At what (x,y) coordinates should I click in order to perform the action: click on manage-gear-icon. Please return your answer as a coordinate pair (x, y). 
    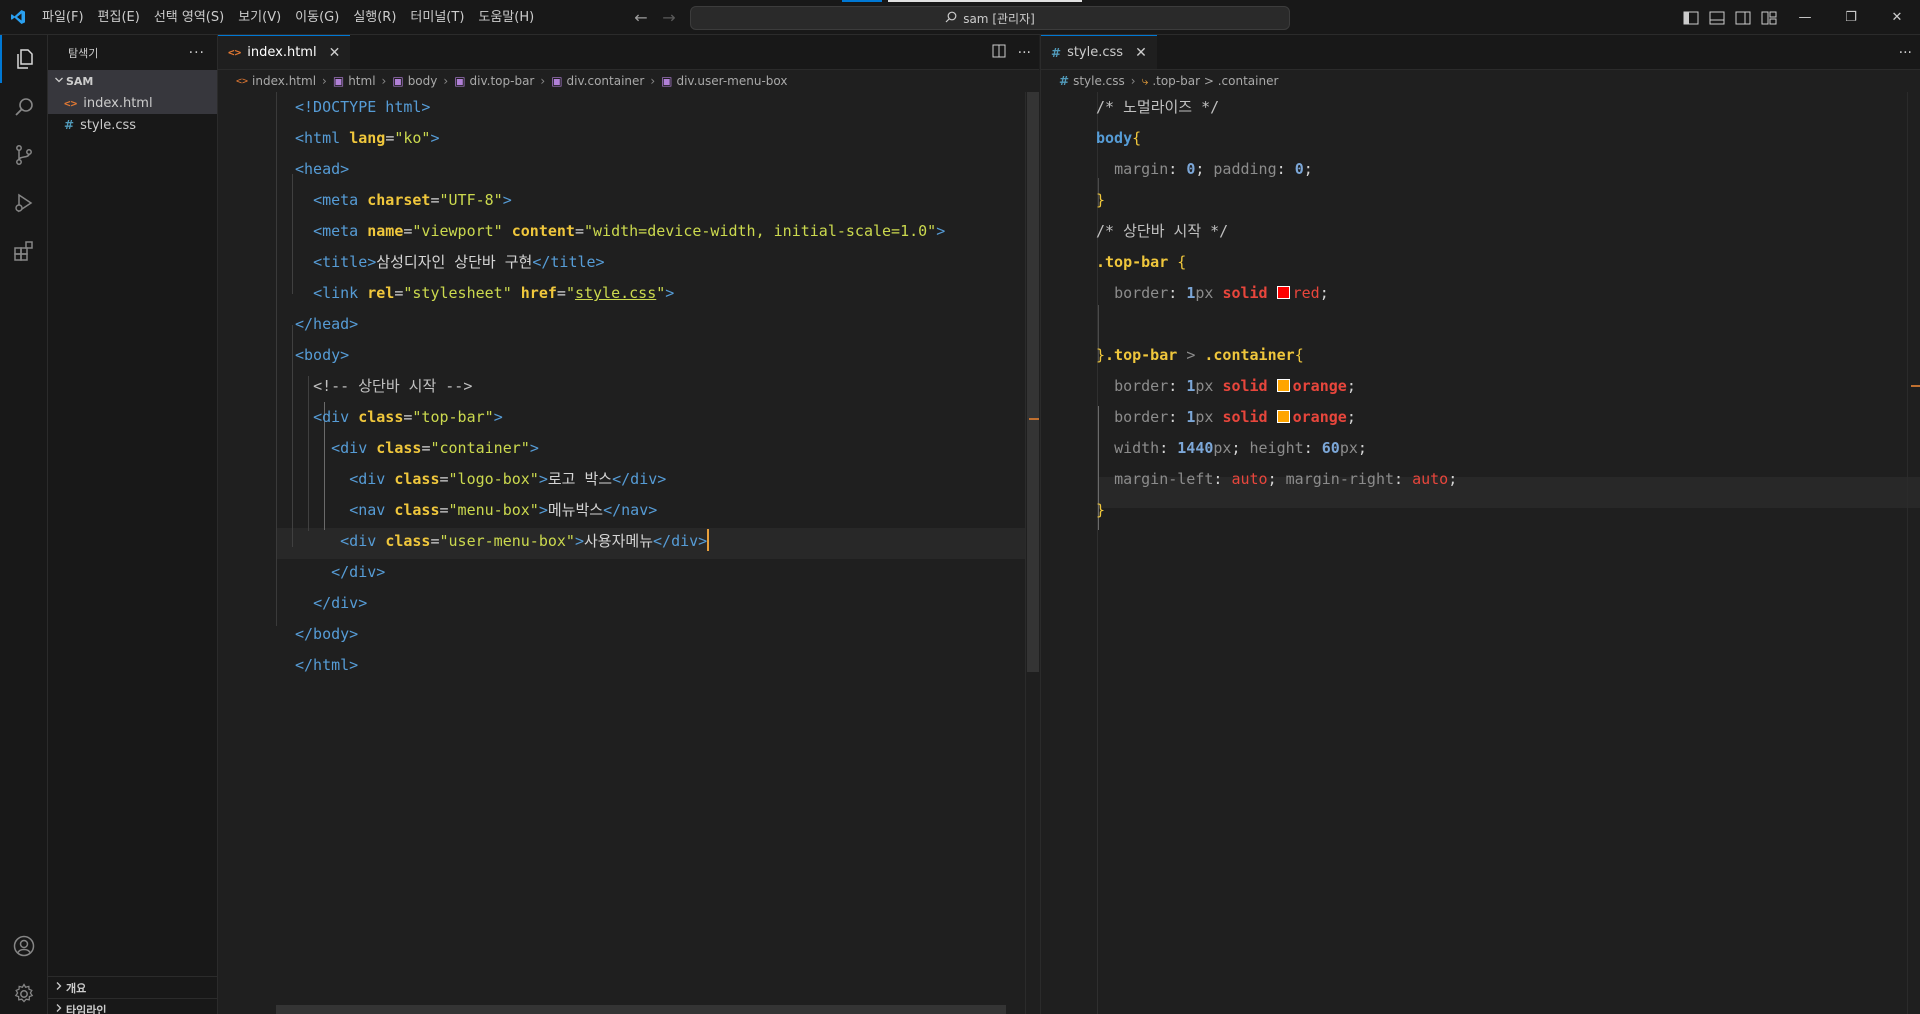
    Looking at the image, I should click on (24, 992).